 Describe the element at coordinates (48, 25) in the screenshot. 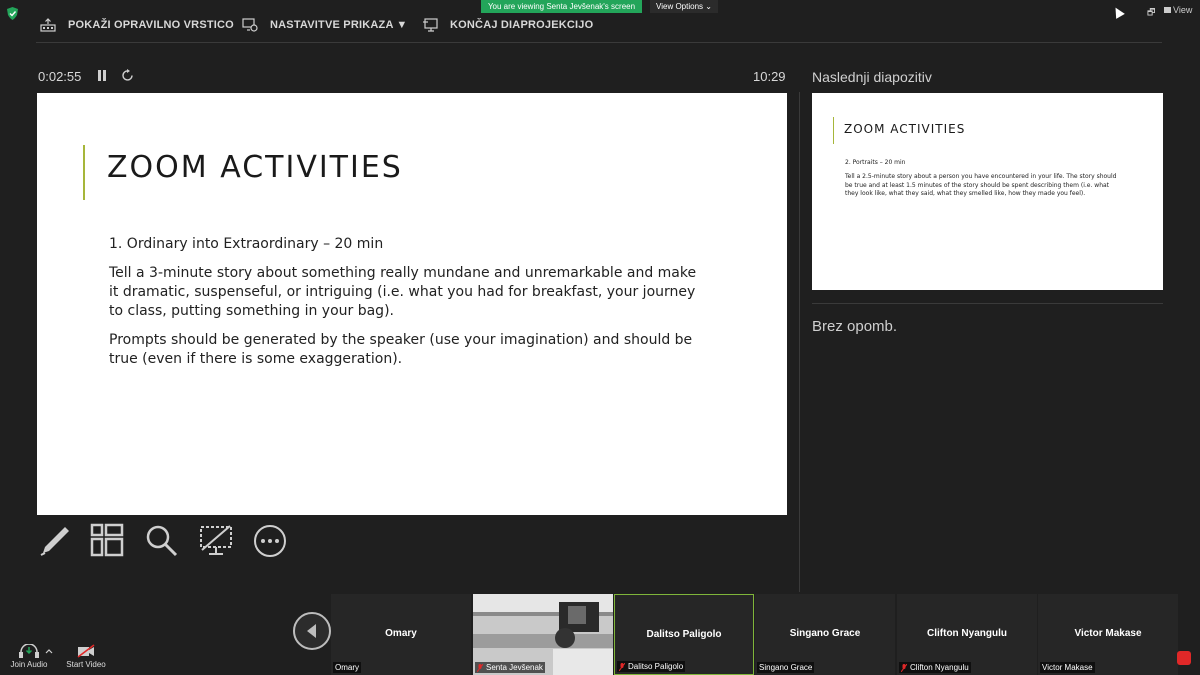

I see `taskbar-icon` at that location.